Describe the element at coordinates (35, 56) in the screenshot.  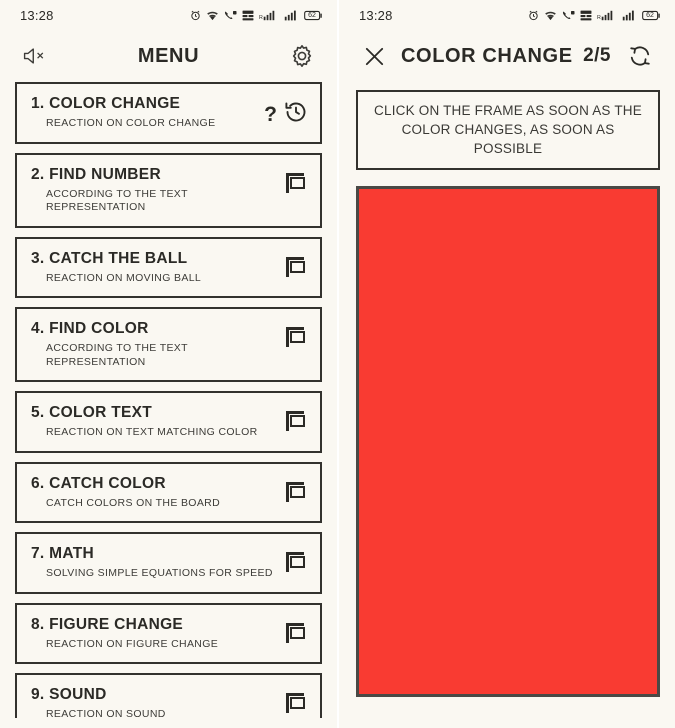
I see `speaker-mute-icon` at that location.